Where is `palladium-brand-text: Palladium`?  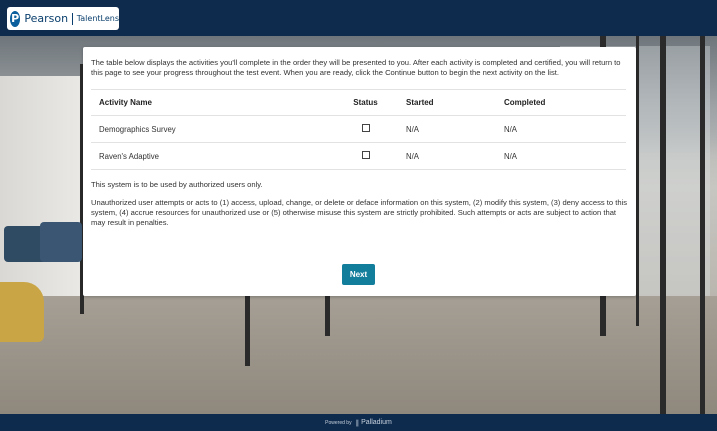
palladium-brand-text: Palladium is located at coordinates (376, 422).